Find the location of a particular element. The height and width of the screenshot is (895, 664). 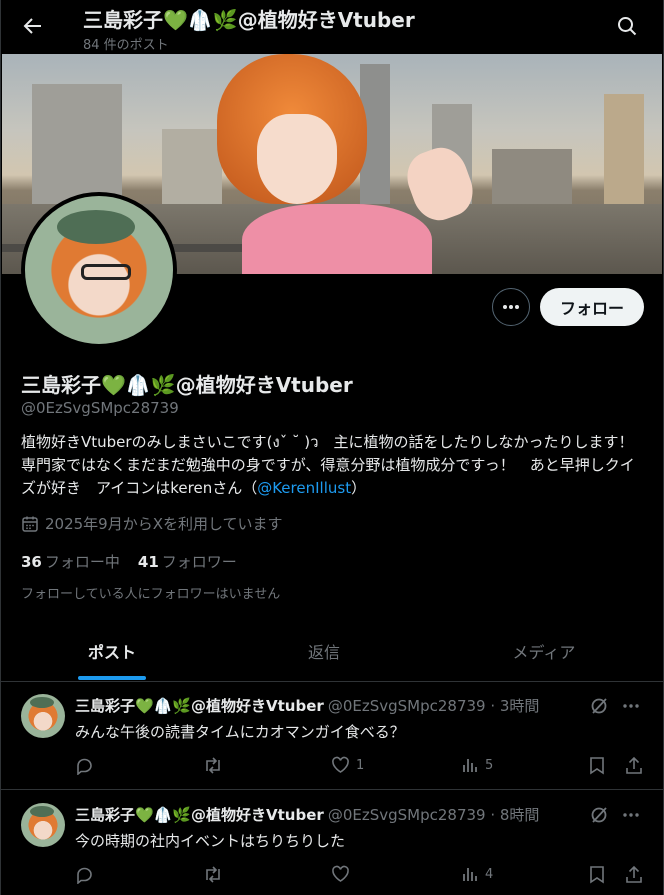

post-actions: 1 5 is located at coordinates (360, 768).